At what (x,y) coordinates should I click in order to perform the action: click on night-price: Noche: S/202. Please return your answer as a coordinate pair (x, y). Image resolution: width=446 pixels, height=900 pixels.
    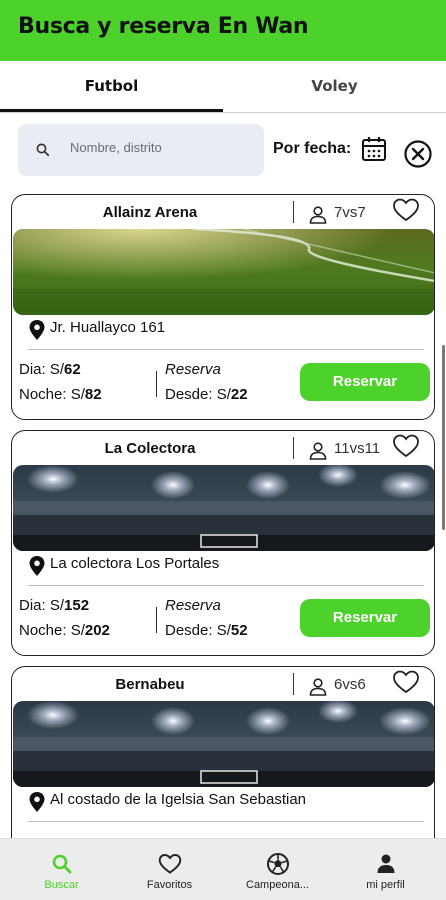
    Looking at the image, I should click on (64, 630).